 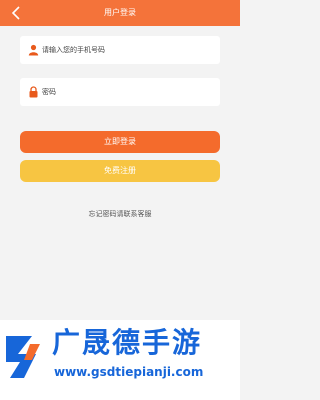 I want to click on register-button: 免费注册, so click(x=120, y=171).